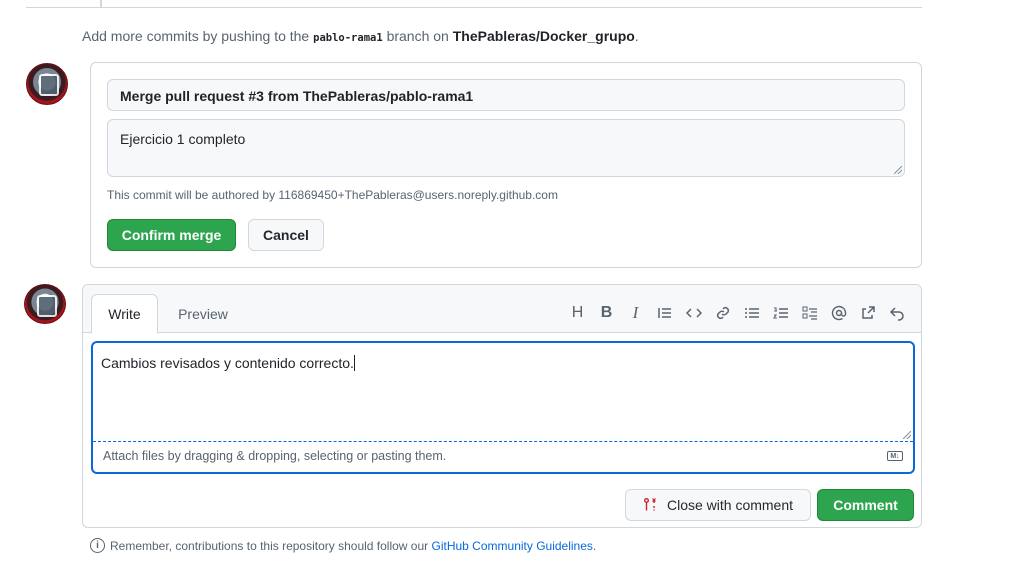 The width and height of the screenshot is (1028, 561). Describe the element at coordinates (348, 38) in the screenshot. I see `branch-name: pablo-rama1` at that location.